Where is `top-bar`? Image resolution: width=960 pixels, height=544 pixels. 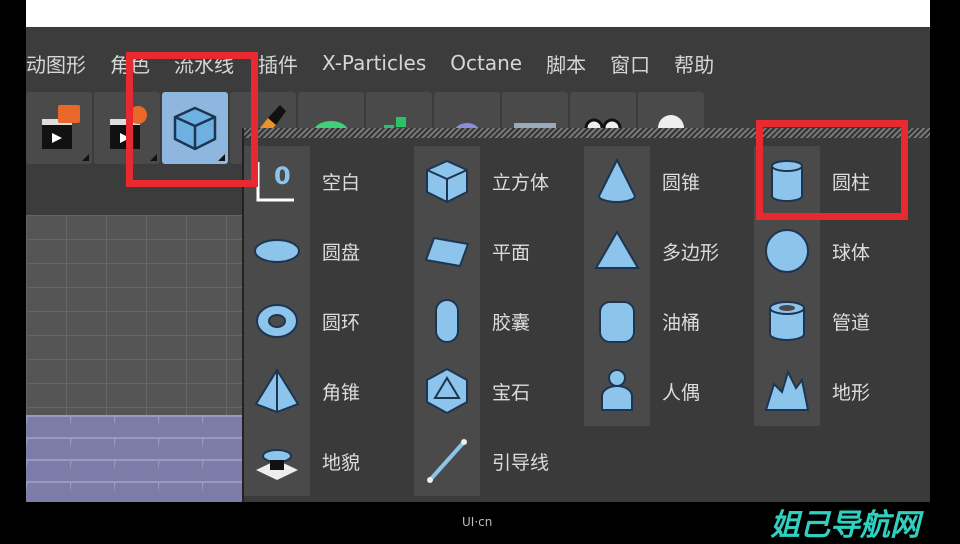
top-bar is located at coordinates (478, 13).